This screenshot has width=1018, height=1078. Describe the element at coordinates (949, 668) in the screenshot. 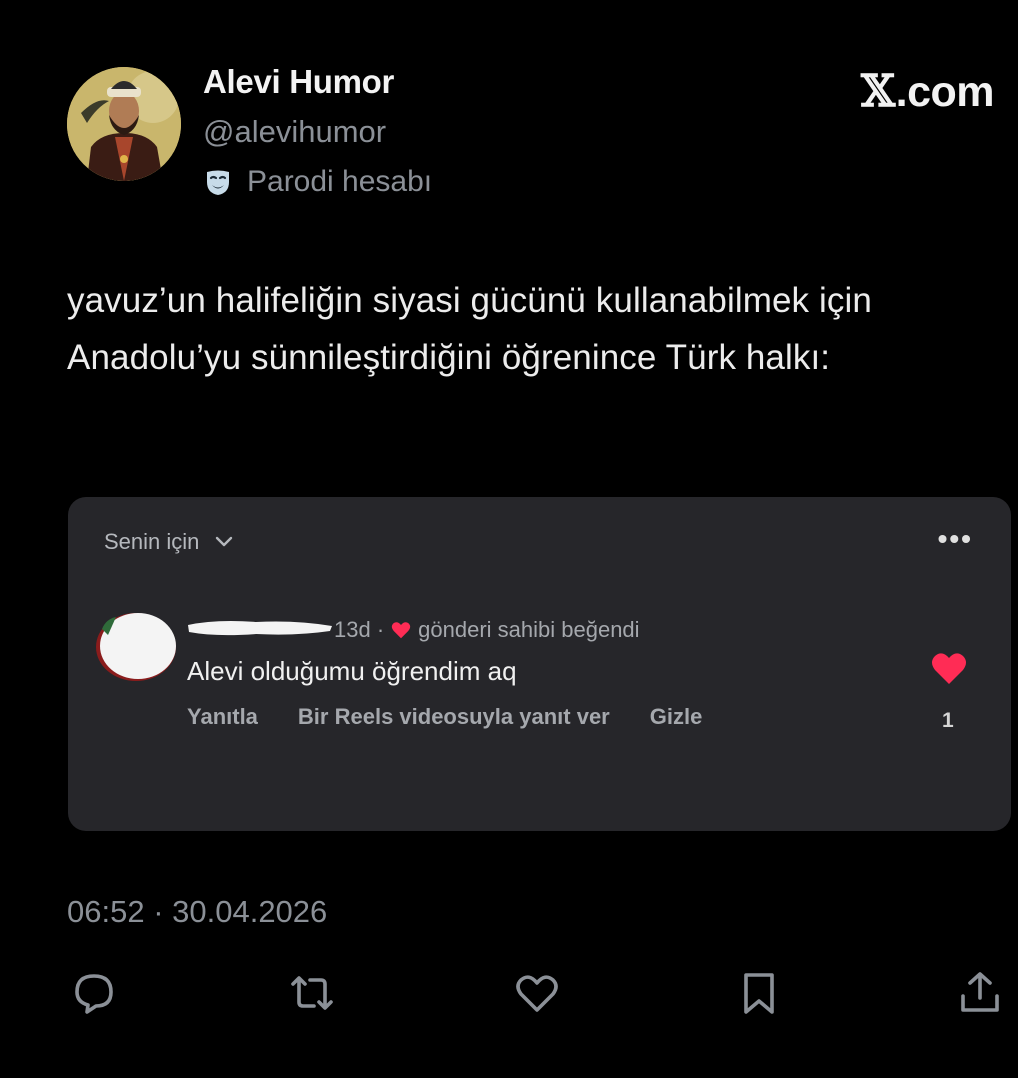

I see `comment-like-heart-icon` at that location.